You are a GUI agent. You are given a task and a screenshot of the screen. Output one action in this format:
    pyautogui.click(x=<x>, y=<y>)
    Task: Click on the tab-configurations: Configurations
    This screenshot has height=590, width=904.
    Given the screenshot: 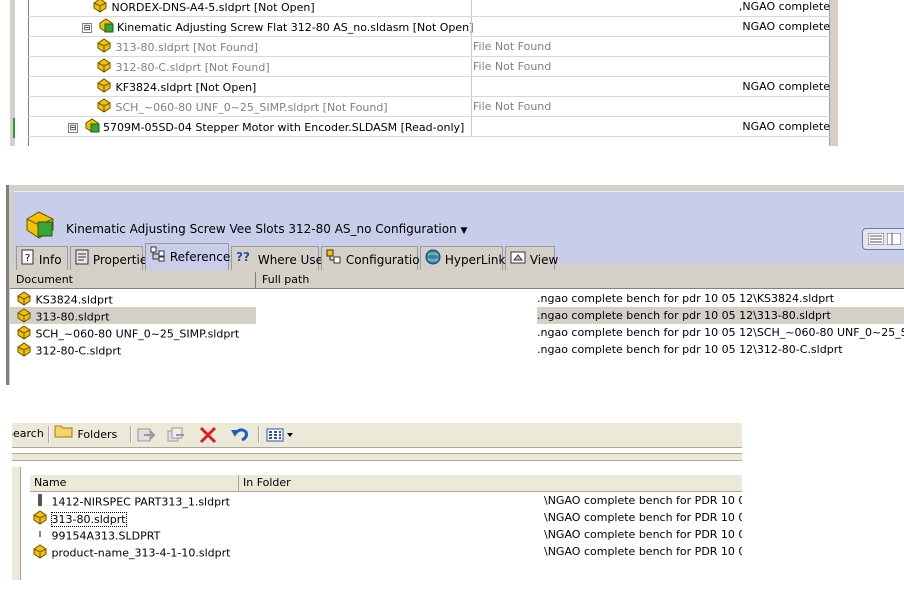 What is the action you would take?
    pyautogui.click(x=377, y=258)
    